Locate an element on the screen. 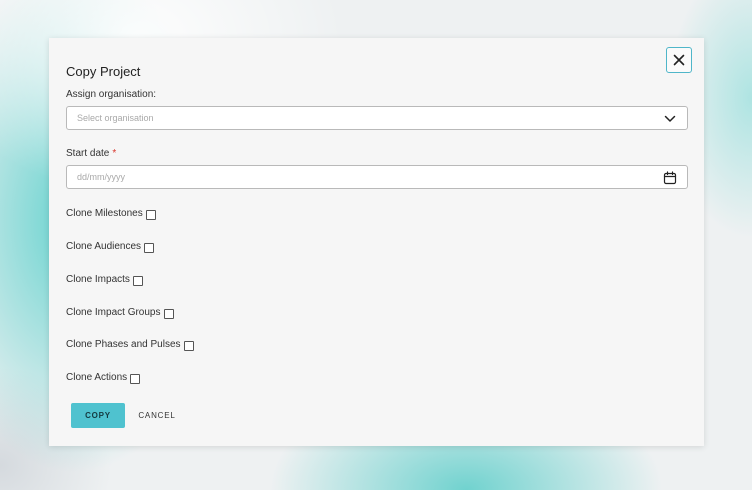  calendar-icon is located at coordinates (670, 178).